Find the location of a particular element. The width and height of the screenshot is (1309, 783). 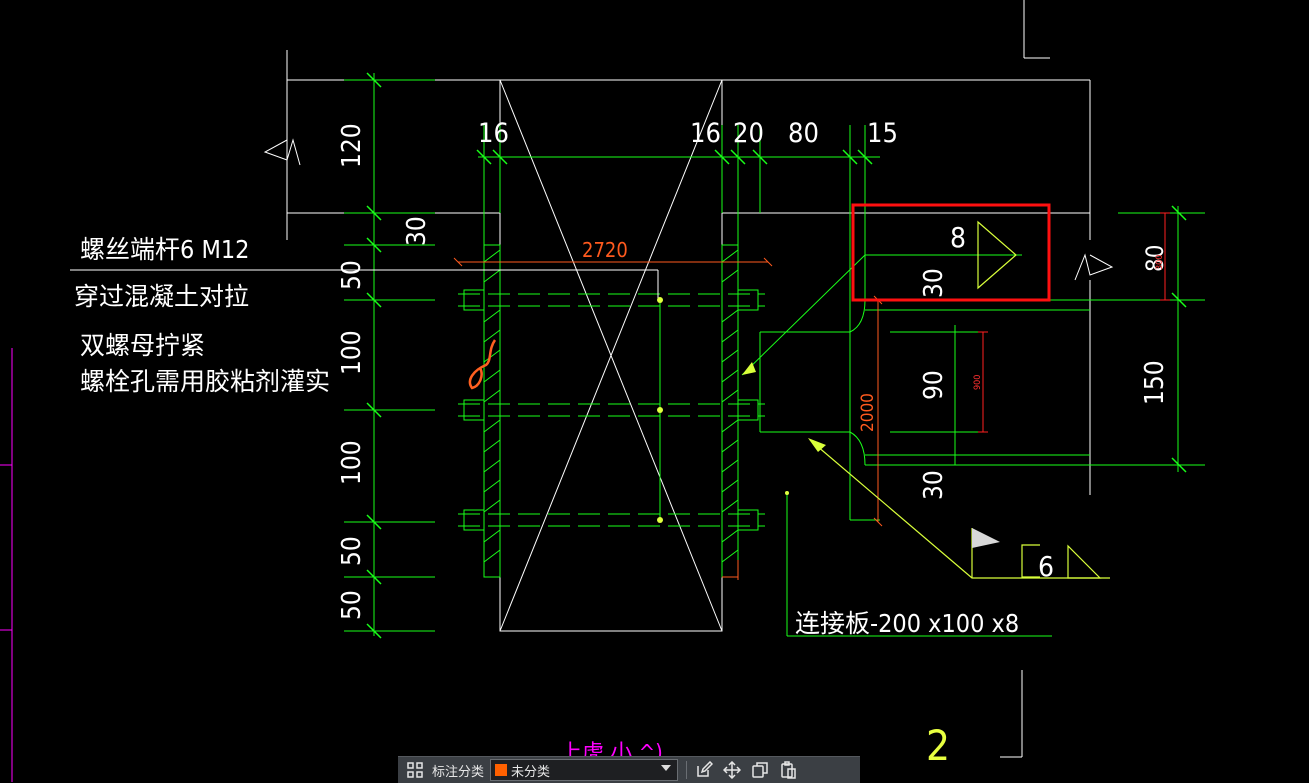

node-dots is located at coordinates (723, 410).